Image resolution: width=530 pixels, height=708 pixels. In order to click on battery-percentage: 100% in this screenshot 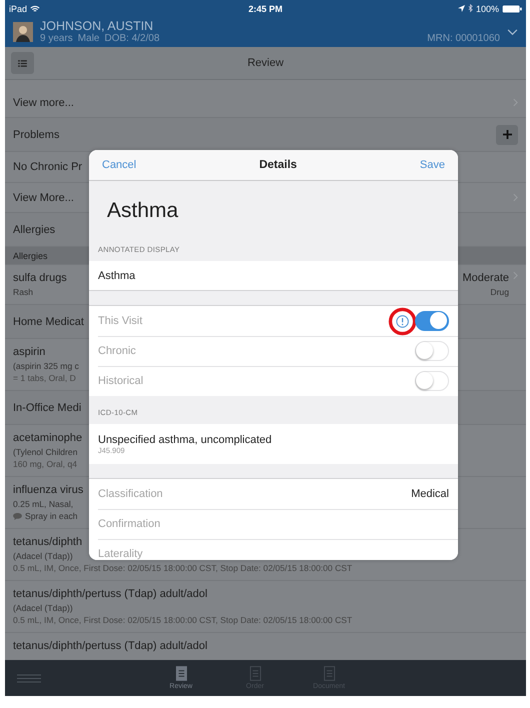, I will do `click(488, 9)`.